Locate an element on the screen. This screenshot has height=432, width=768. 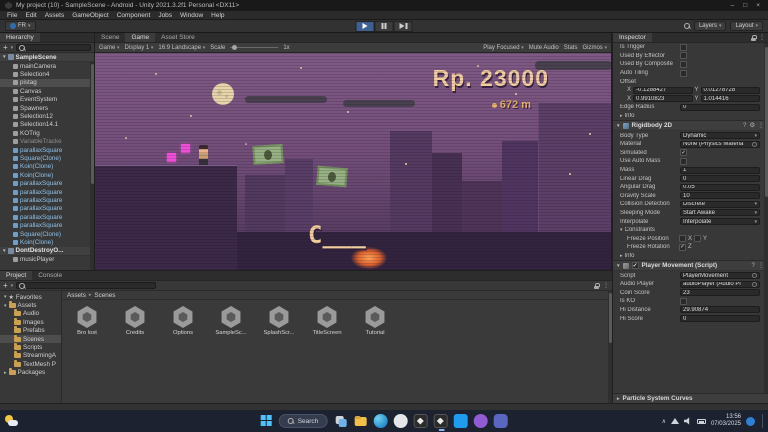
battery-icon is located at coordinates (701, 421).